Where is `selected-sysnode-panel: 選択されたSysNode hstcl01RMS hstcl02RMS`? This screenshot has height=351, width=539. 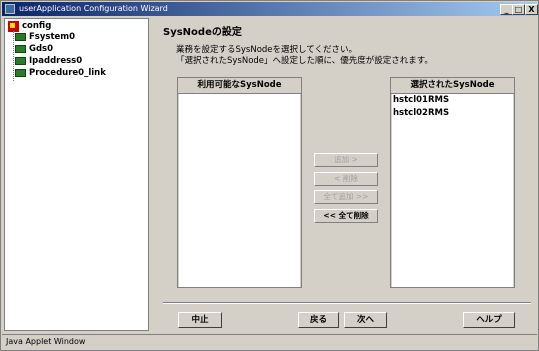 selected-sysnode-panel: 選択されたSysNode hstcl01RMS hstcl02RMS is located at coordinates (452, 182).